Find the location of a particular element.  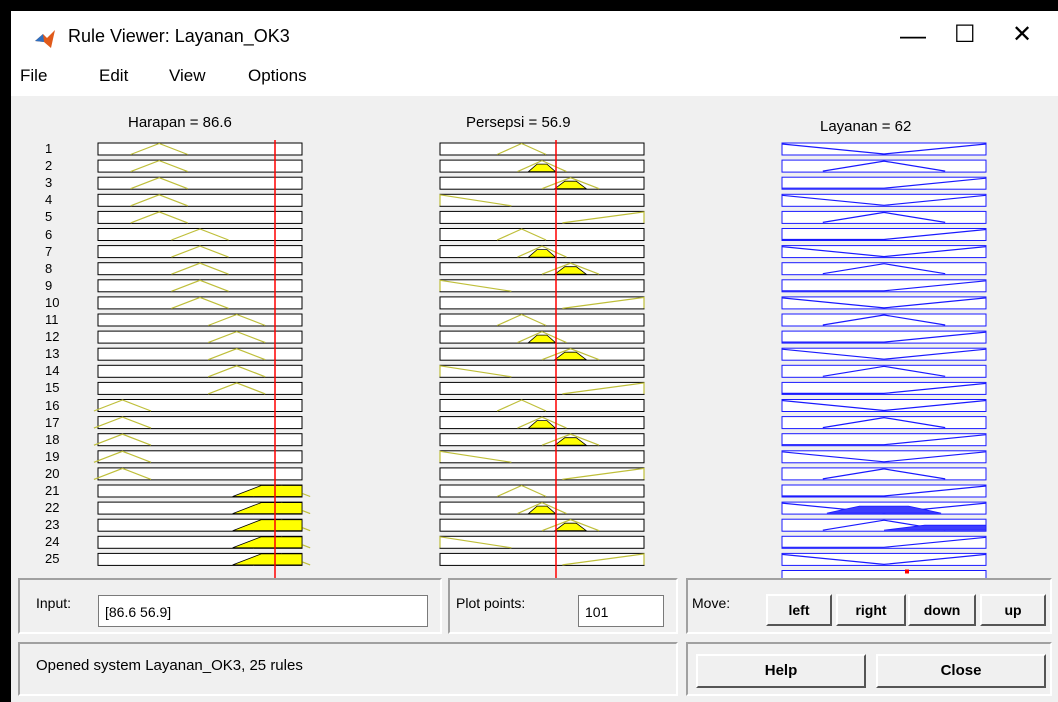

rule-number: 1 is located at coordinates (49, 148).